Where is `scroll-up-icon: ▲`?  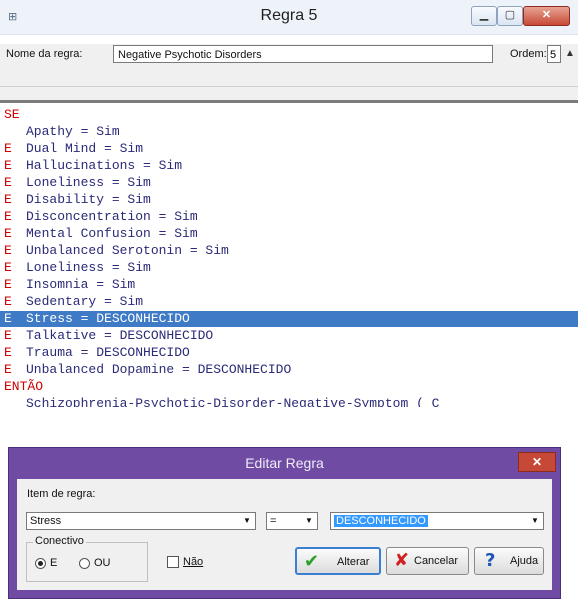 scroll-up-icon: ▲ is located at coordinates (570, 55).